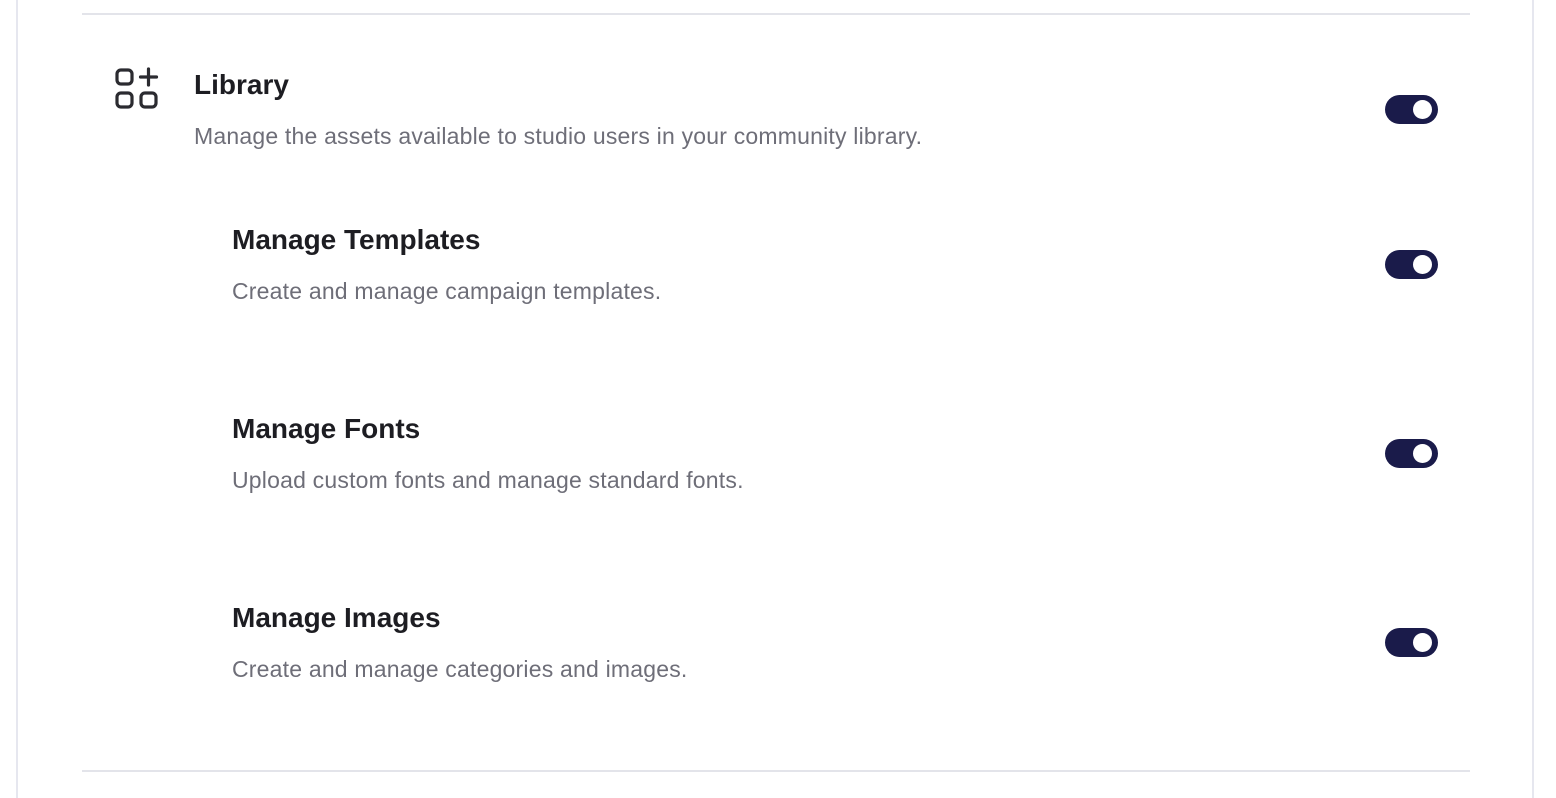 The height and width of the screenshot is (798, 1556). Describe the element at coordinates (356, 239) in the screenshot. I see `manage-templates-title: Manage Templates` at that location.